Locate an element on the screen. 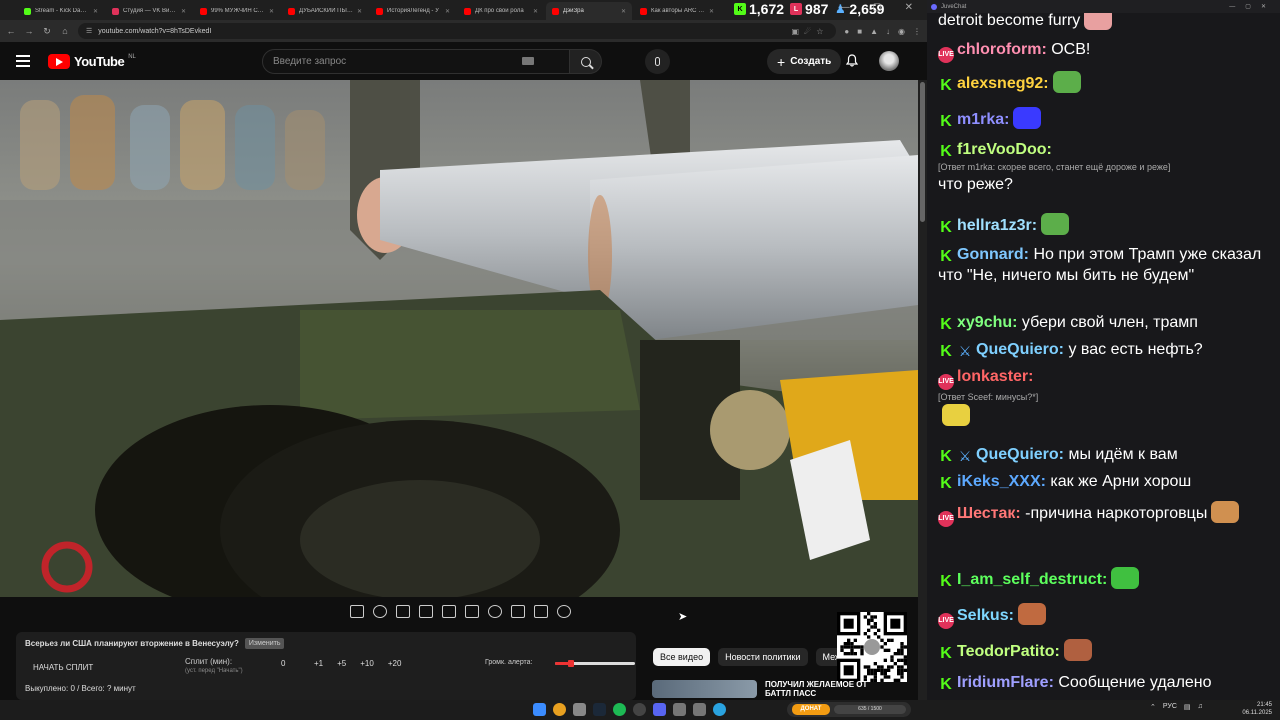  recommended-thumbnail is located at coordinates (704, 689).